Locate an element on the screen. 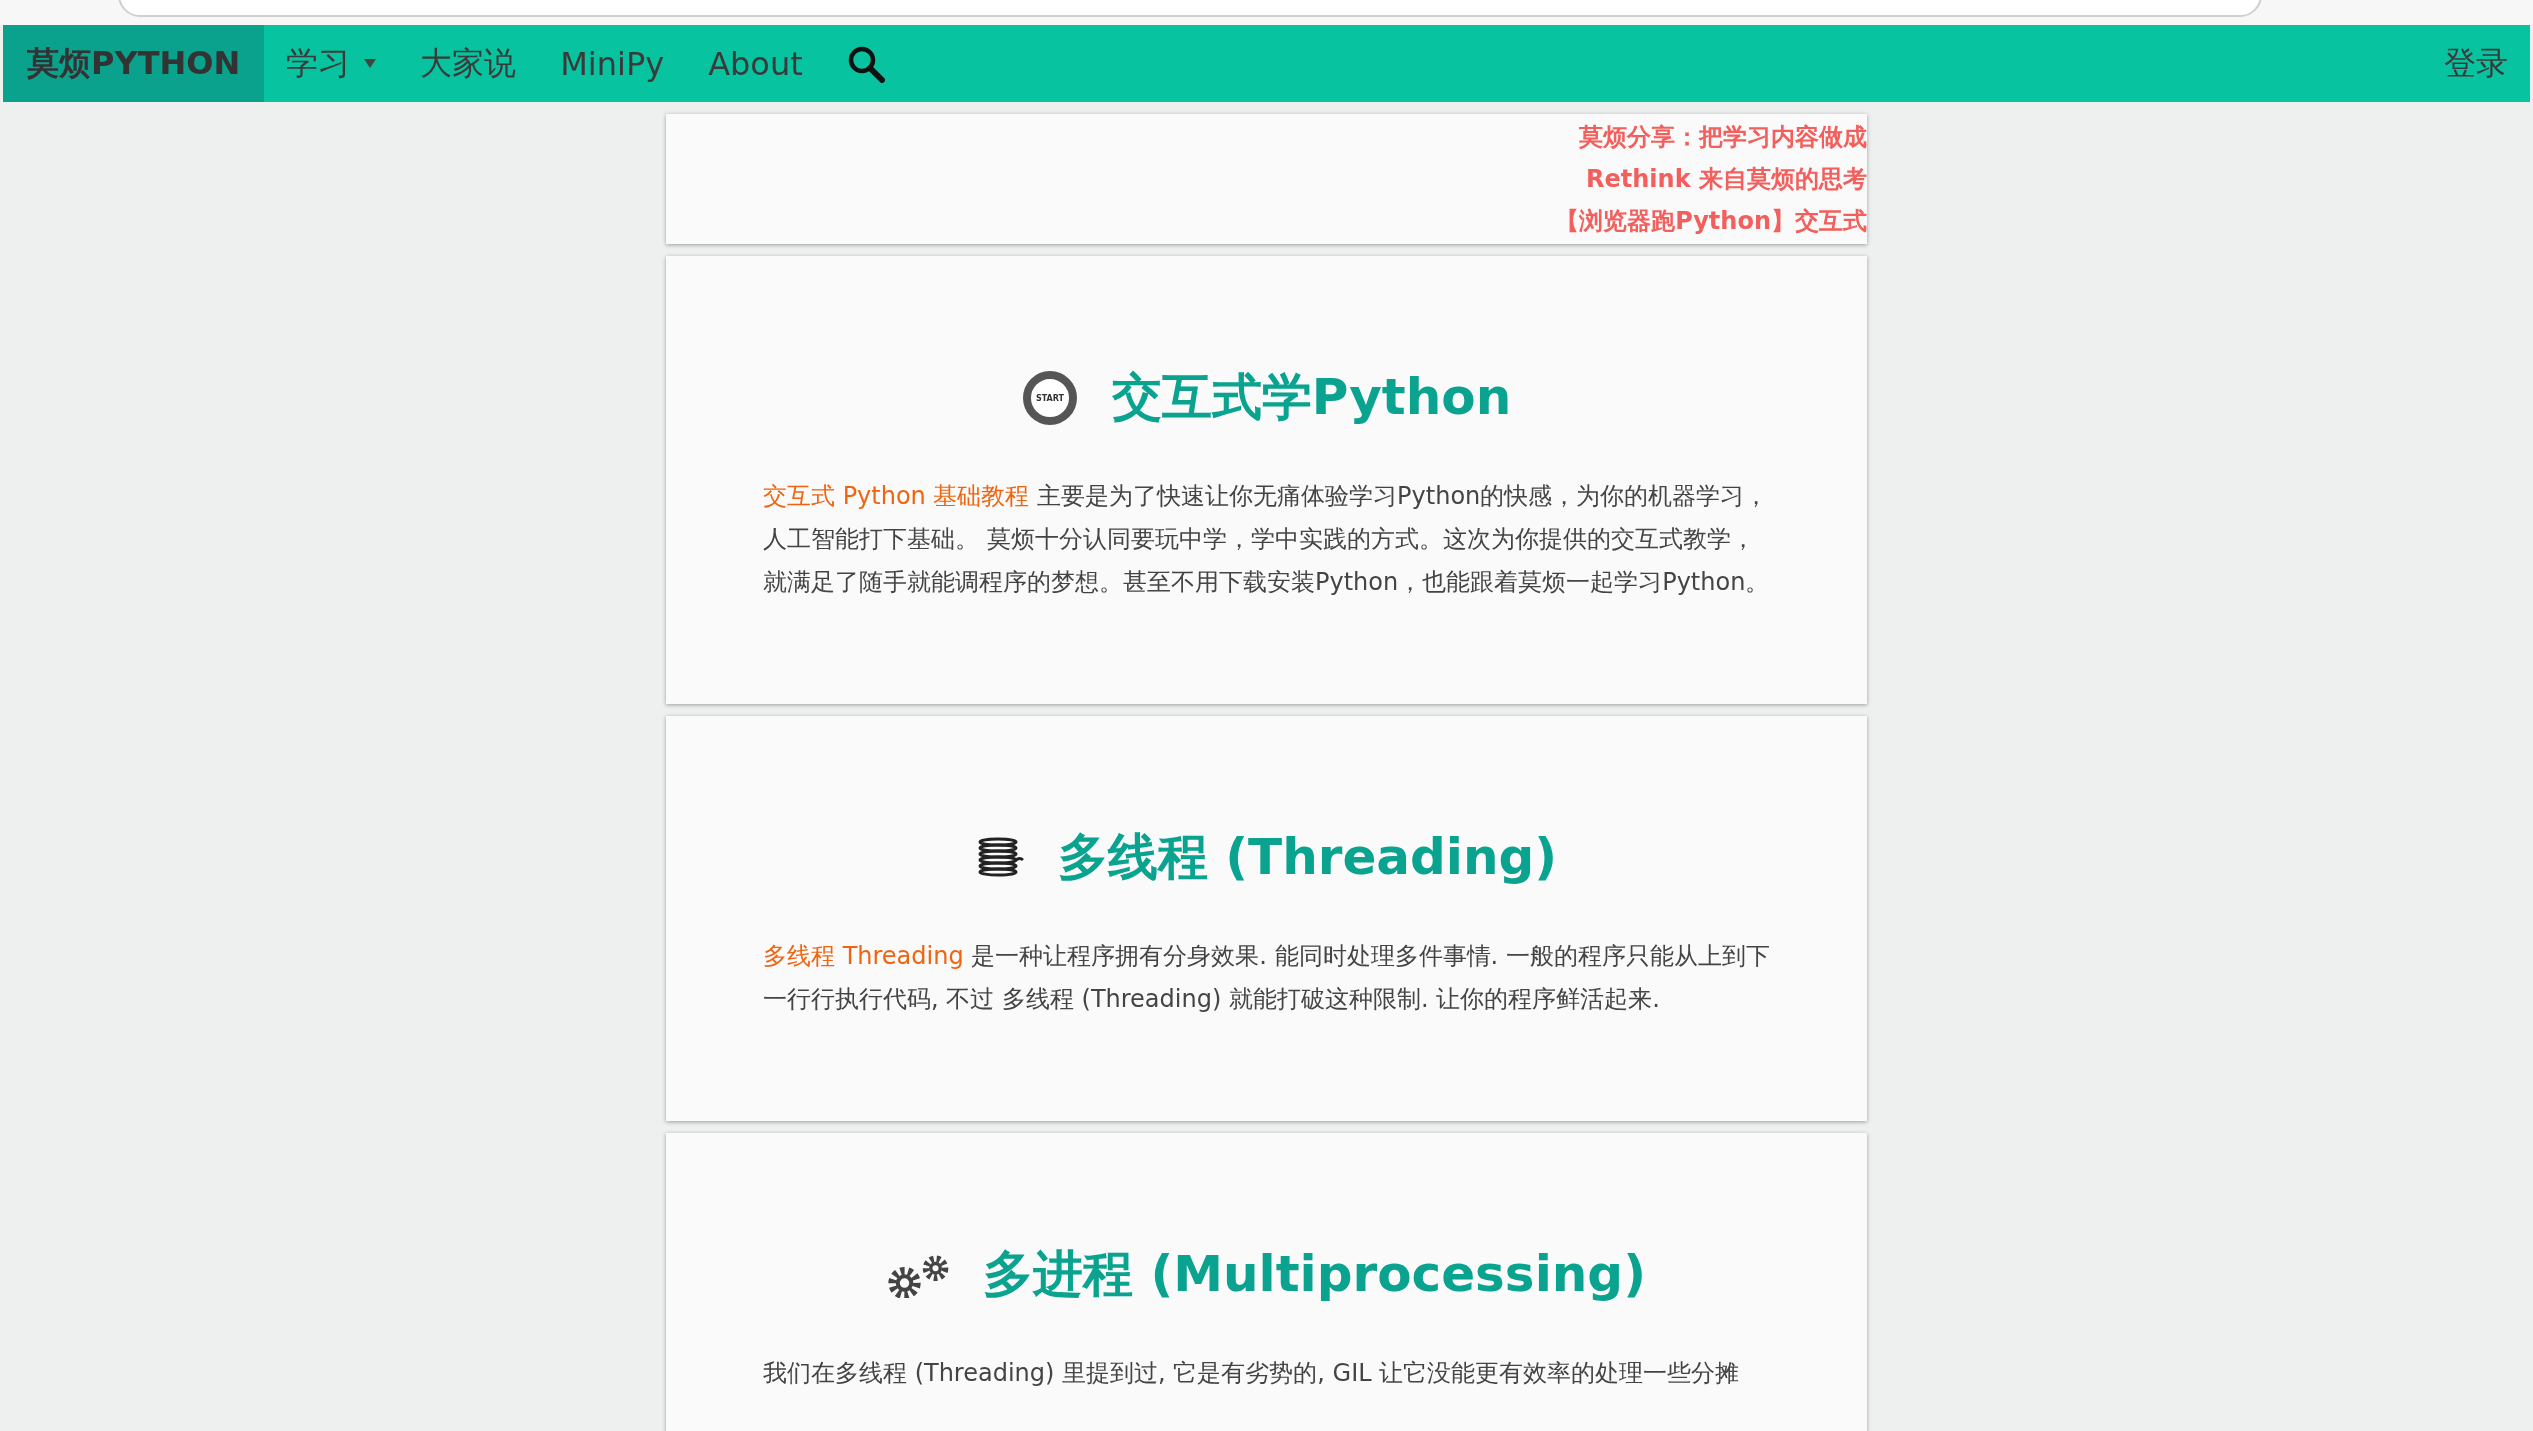 The image size is (2533, 1431). nav-link: About is located at coordinates (755, 63).